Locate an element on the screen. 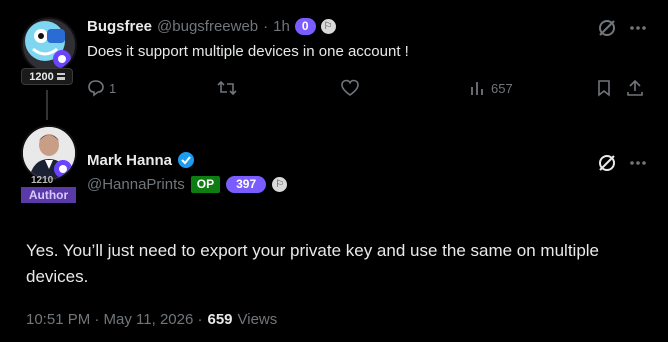 The image size is (668, 342). bookmark-button is located at coordinates (604, 88).